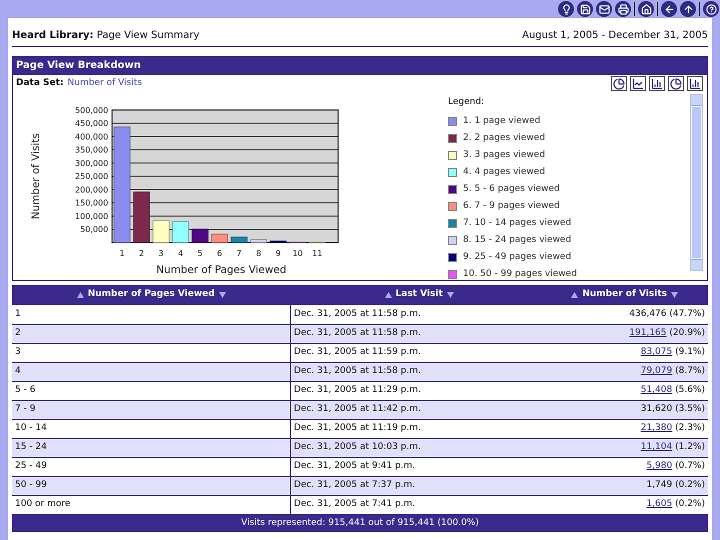 This screenshot has width=720, height=540. Describe the element at coordinates (25, 409) in the screenshot. I see `table-cell: 7 - 9` at that location.